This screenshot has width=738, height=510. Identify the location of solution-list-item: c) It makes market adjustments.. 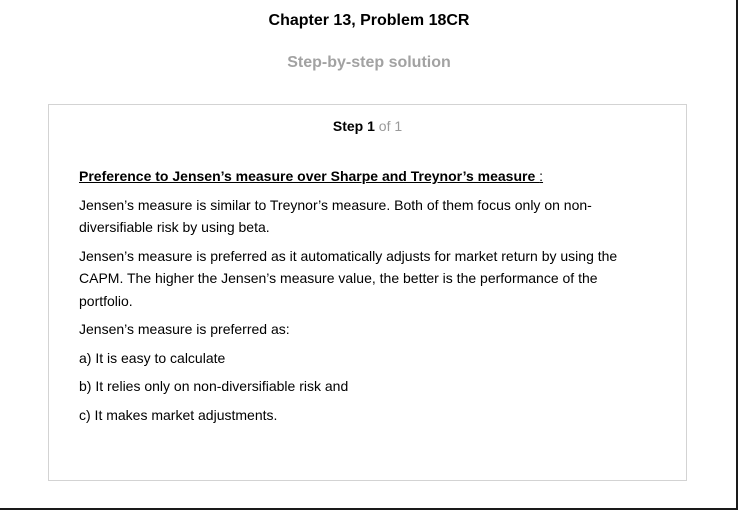
(178, 414).